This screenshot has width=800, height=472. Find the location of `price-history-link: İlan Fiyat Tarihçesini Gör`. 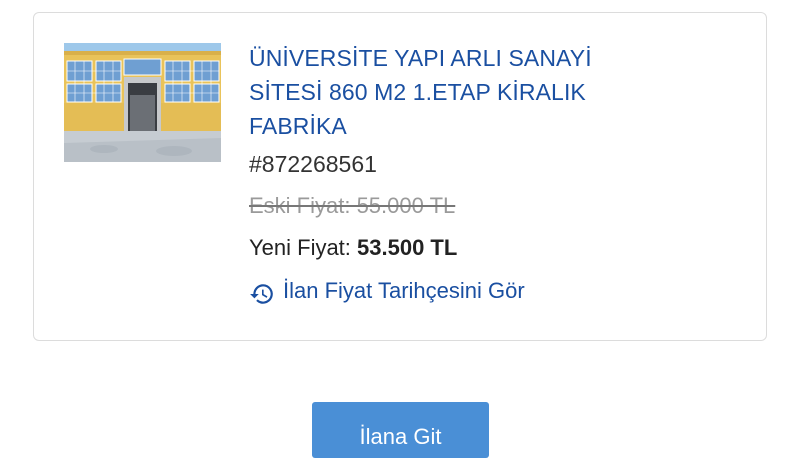

price-history-link: İlan Fiyat Tarihçesini Gör is located at coordinates (387, 291).